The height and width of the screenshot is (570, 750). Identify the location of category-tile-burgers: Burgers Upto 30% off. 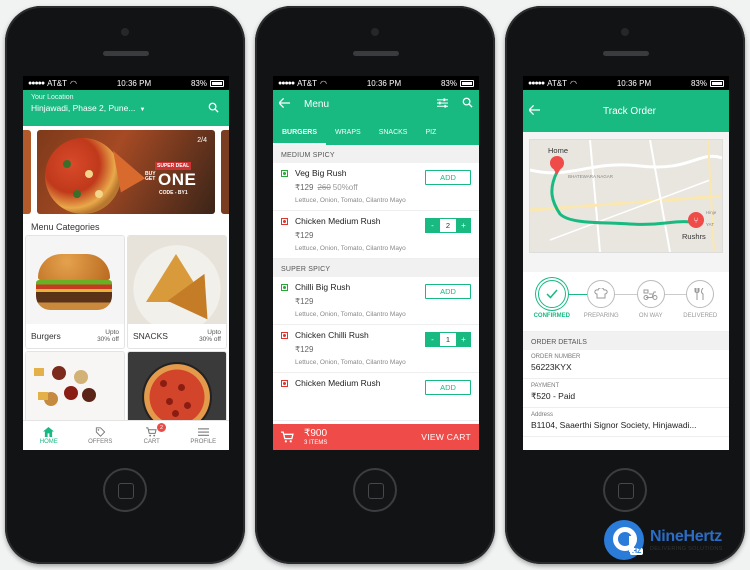
(75, 292).